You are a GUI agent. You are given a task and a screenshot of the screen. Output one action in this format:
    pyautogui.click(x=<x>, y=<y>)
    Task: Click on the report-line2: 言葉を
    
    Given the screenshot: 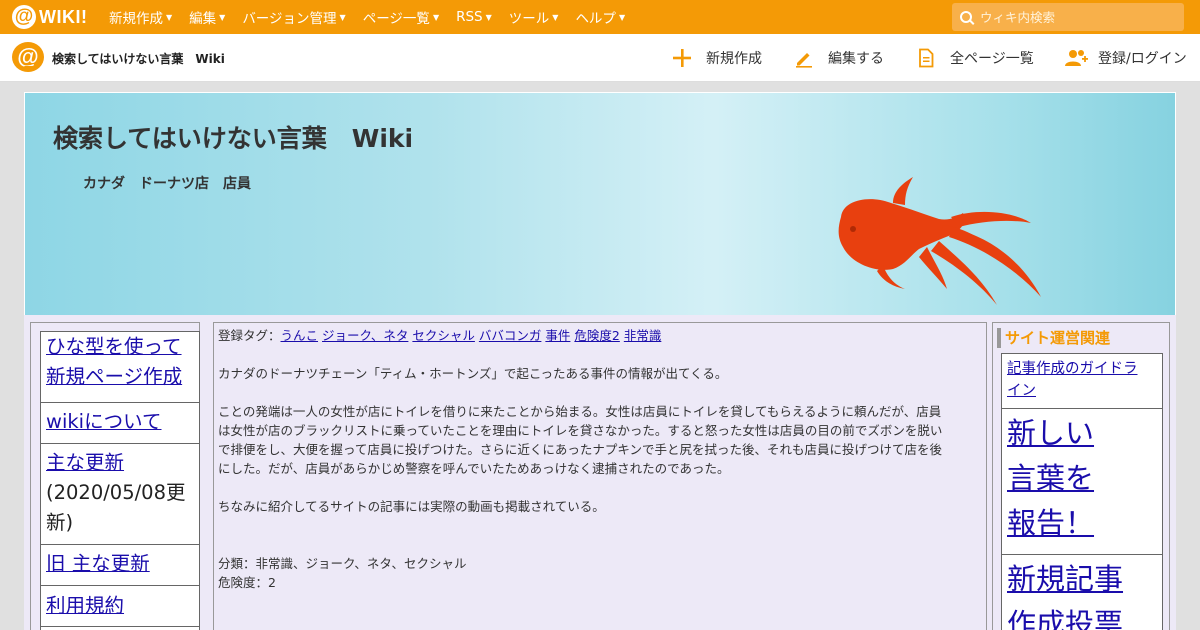 What is the action you would take?
    pyautogui.click(x=1051, y=478)
    